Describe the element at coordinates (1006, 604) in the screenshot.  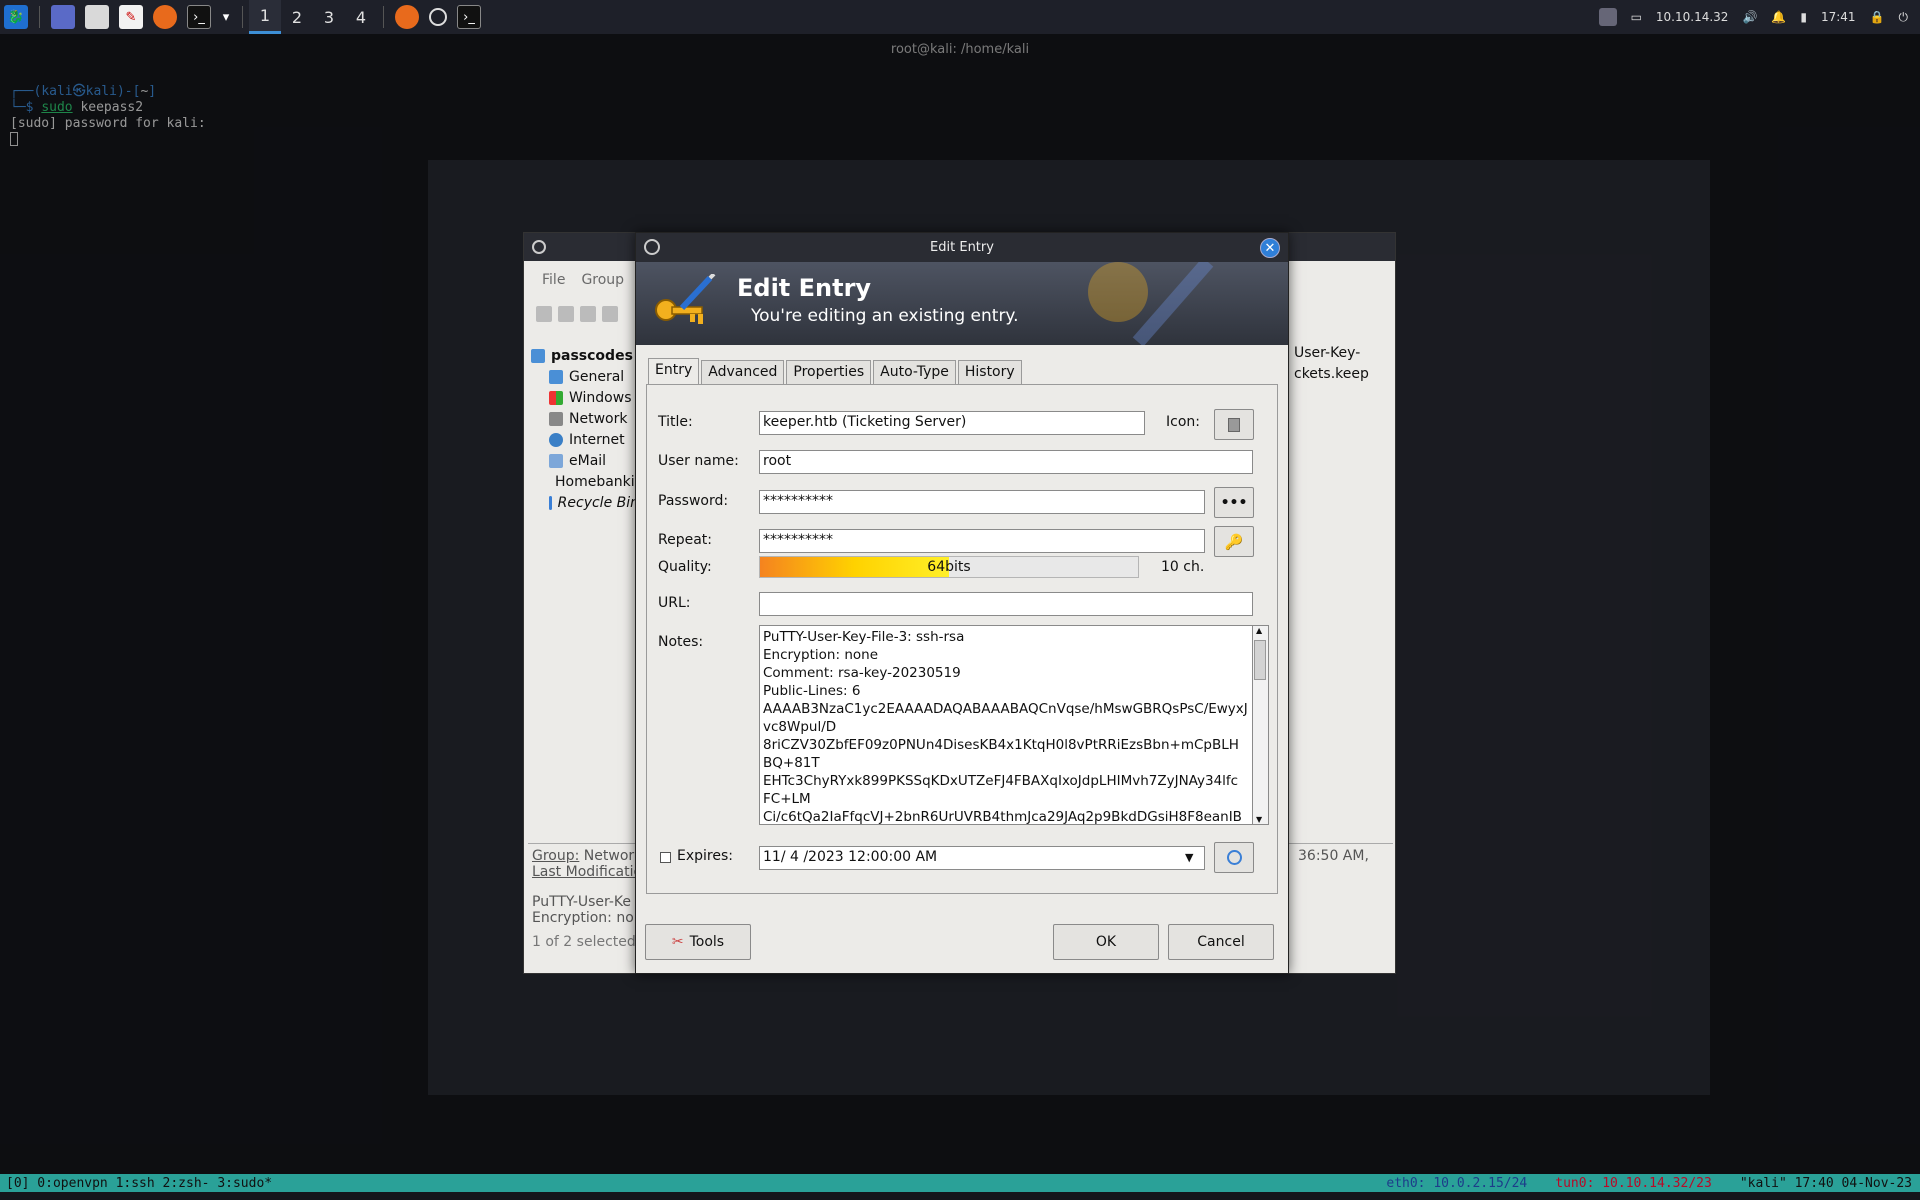
I see `url-field` at that location.